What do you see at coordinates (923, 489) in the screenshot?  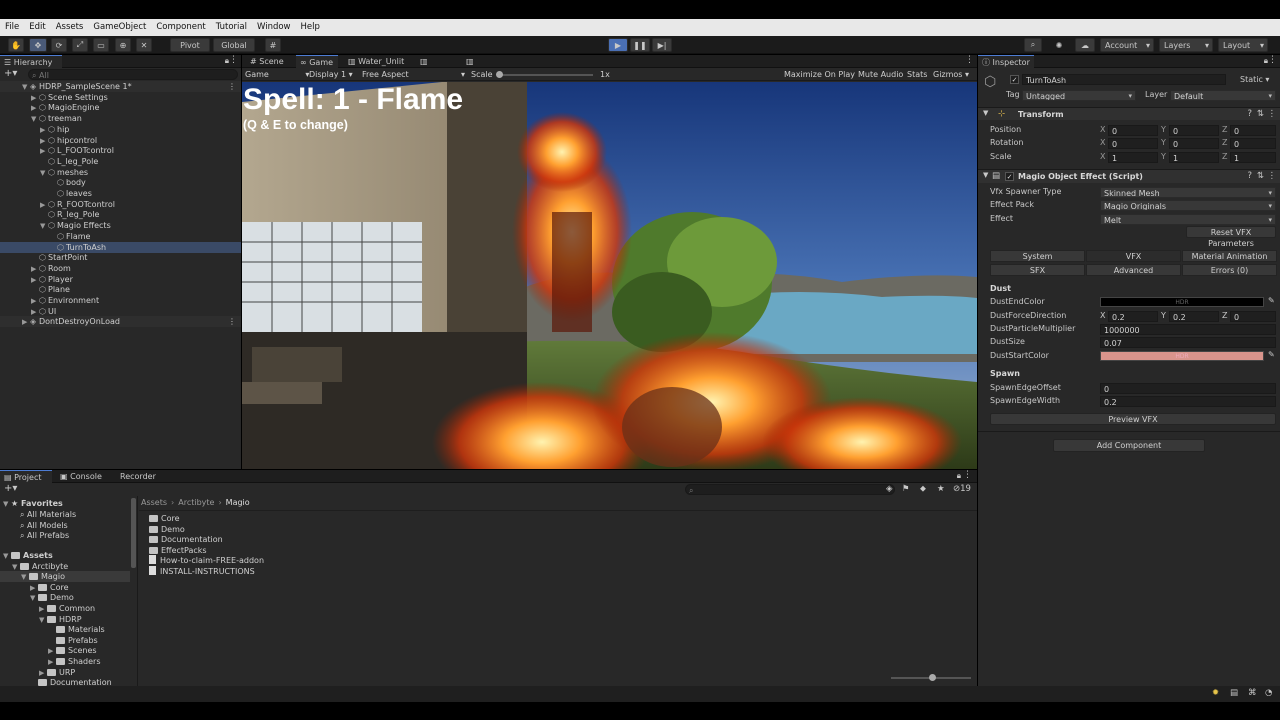 I see `tag-icon: ⬥` at bounding box center [923, 489].